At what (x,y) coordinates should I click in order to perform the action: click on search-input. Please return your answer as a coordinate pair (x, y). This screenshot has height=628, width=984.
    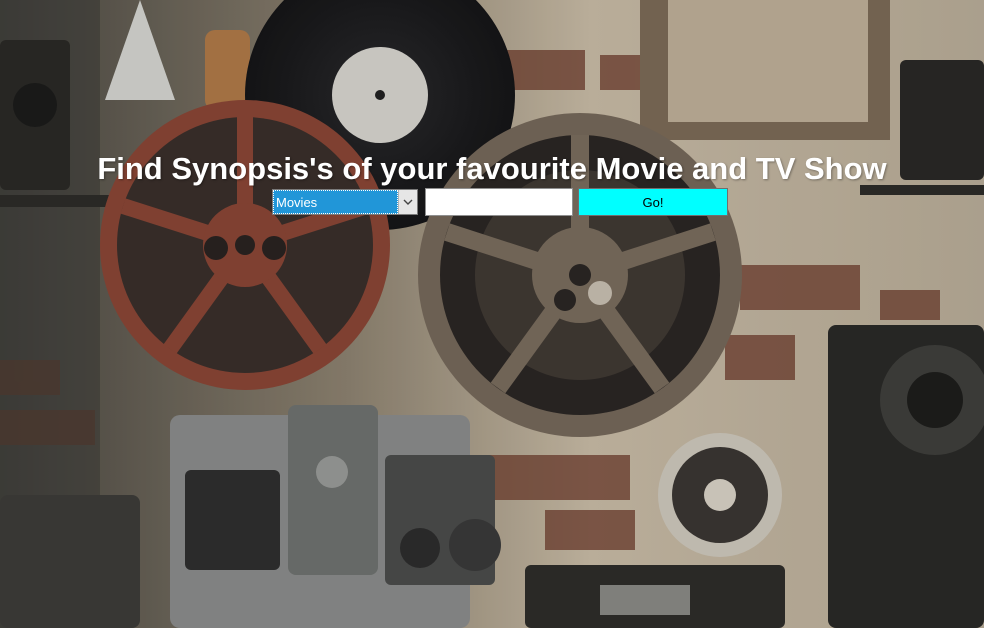
    Looking at the image, I should click on (499, 202).